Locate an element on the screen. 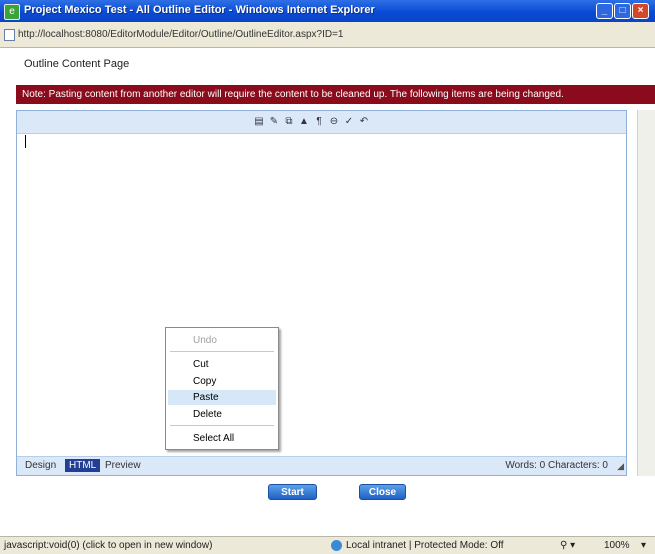 This screenshot has width=655, height=554. globe-icon is located at coordinates (336, 545).